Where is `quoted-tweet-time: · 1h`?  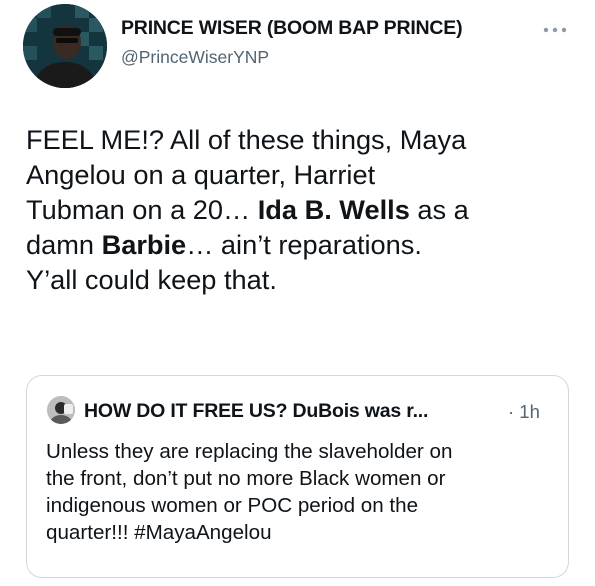
quoted-tweet-time: · 1h is located at coordinates (524, 412).